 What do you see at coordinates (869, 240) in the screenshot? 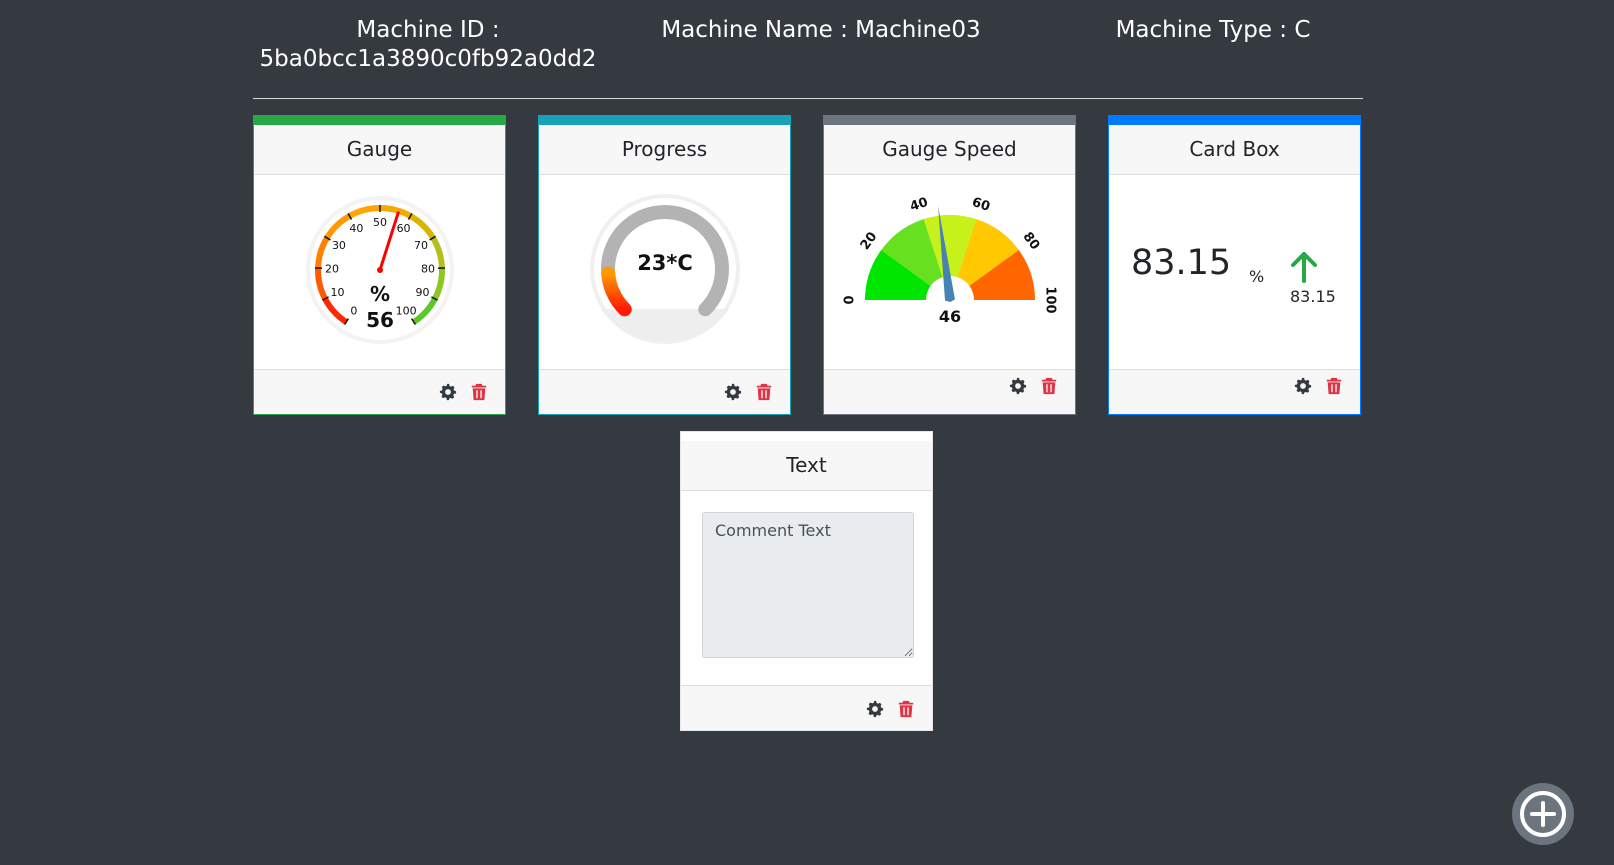
I see `speed-label: 20` at bounding box center [869, 240].